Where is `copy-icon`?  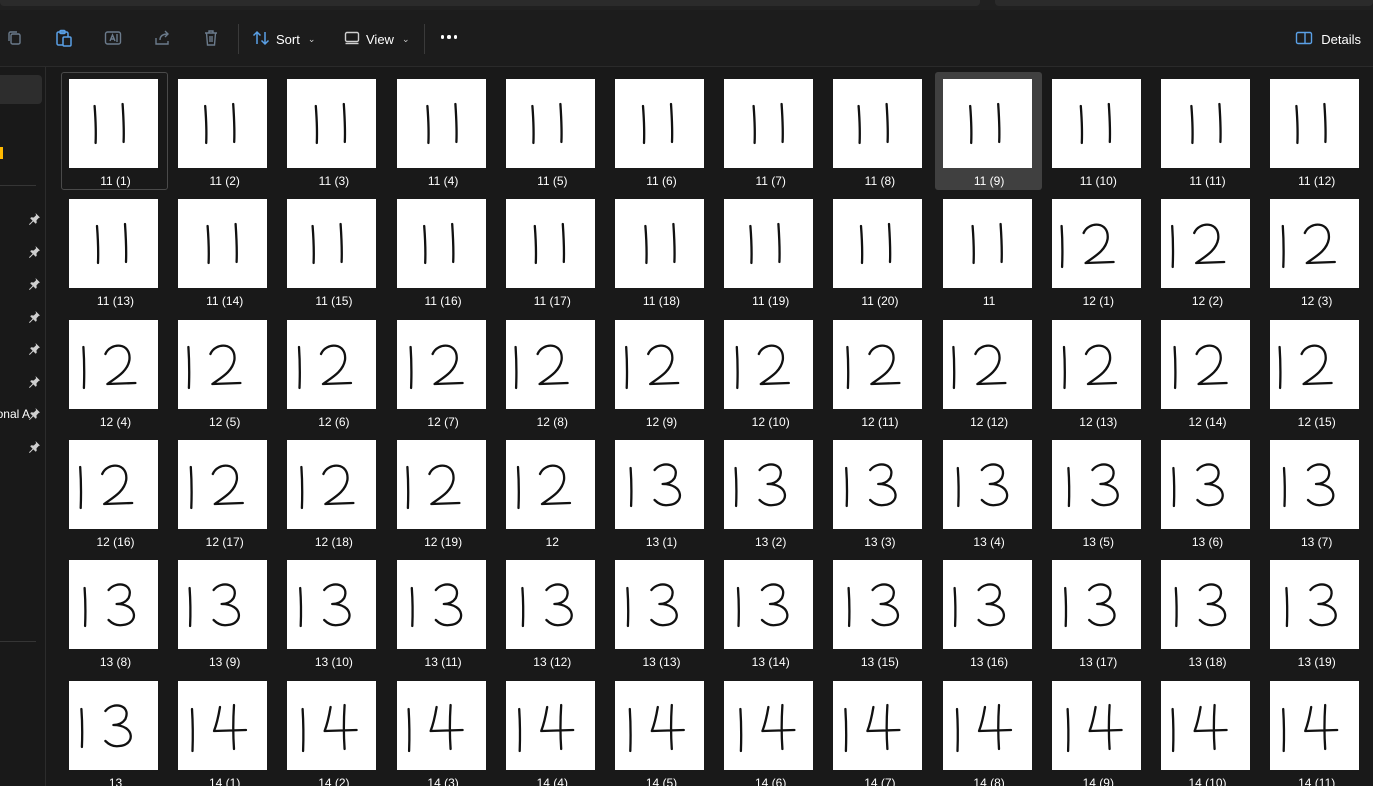
copy-icon is located at coordinates (15, 38).